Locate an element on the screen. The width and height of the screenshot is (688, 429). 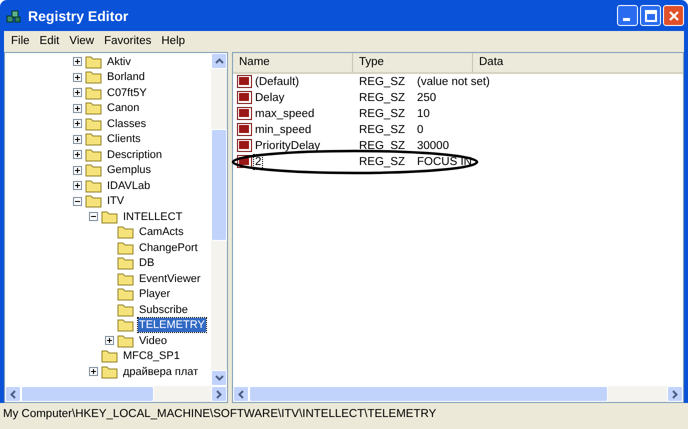
tree-item: Aktiv is located at coordinates (119, 61).